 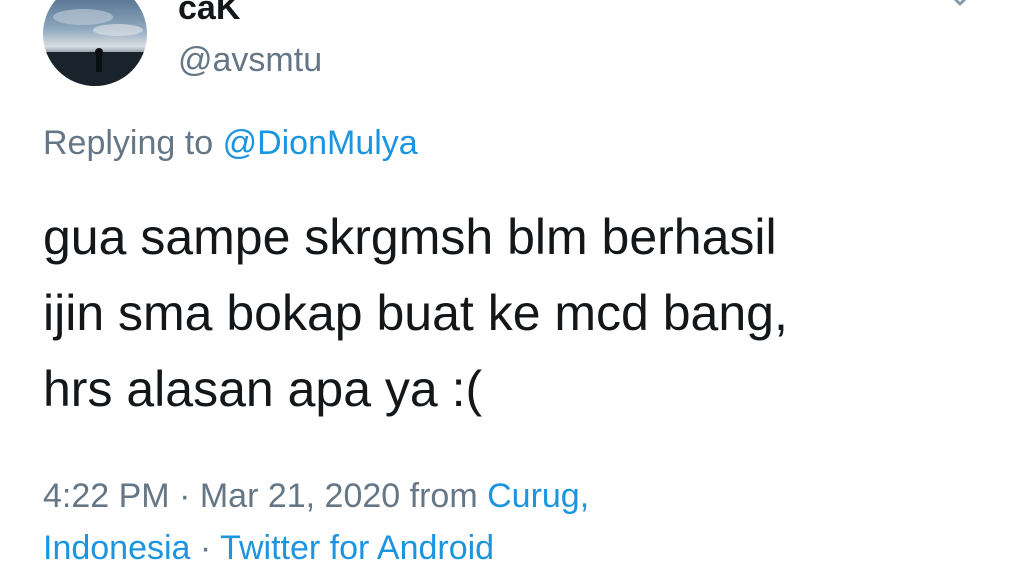 I want to click on tweet-time: 4:22 PM, so click(x=106, y=496).